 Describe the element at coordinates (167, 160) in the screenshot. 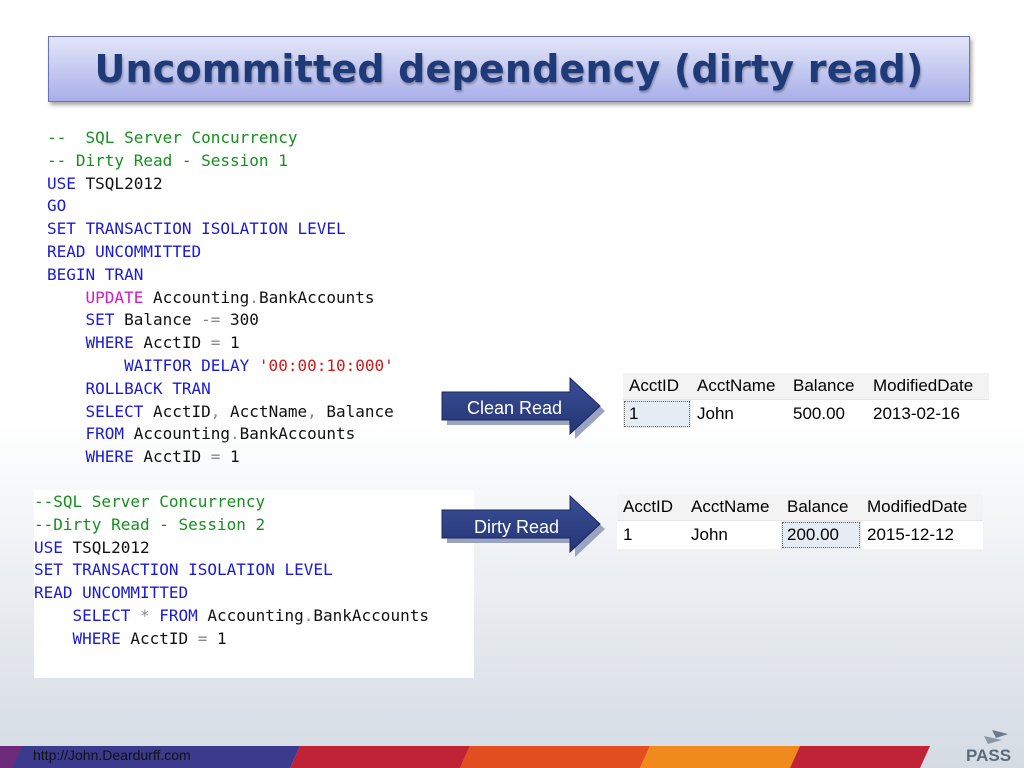

I see `code-line: -- Dirty Read - Session 1` at that location.